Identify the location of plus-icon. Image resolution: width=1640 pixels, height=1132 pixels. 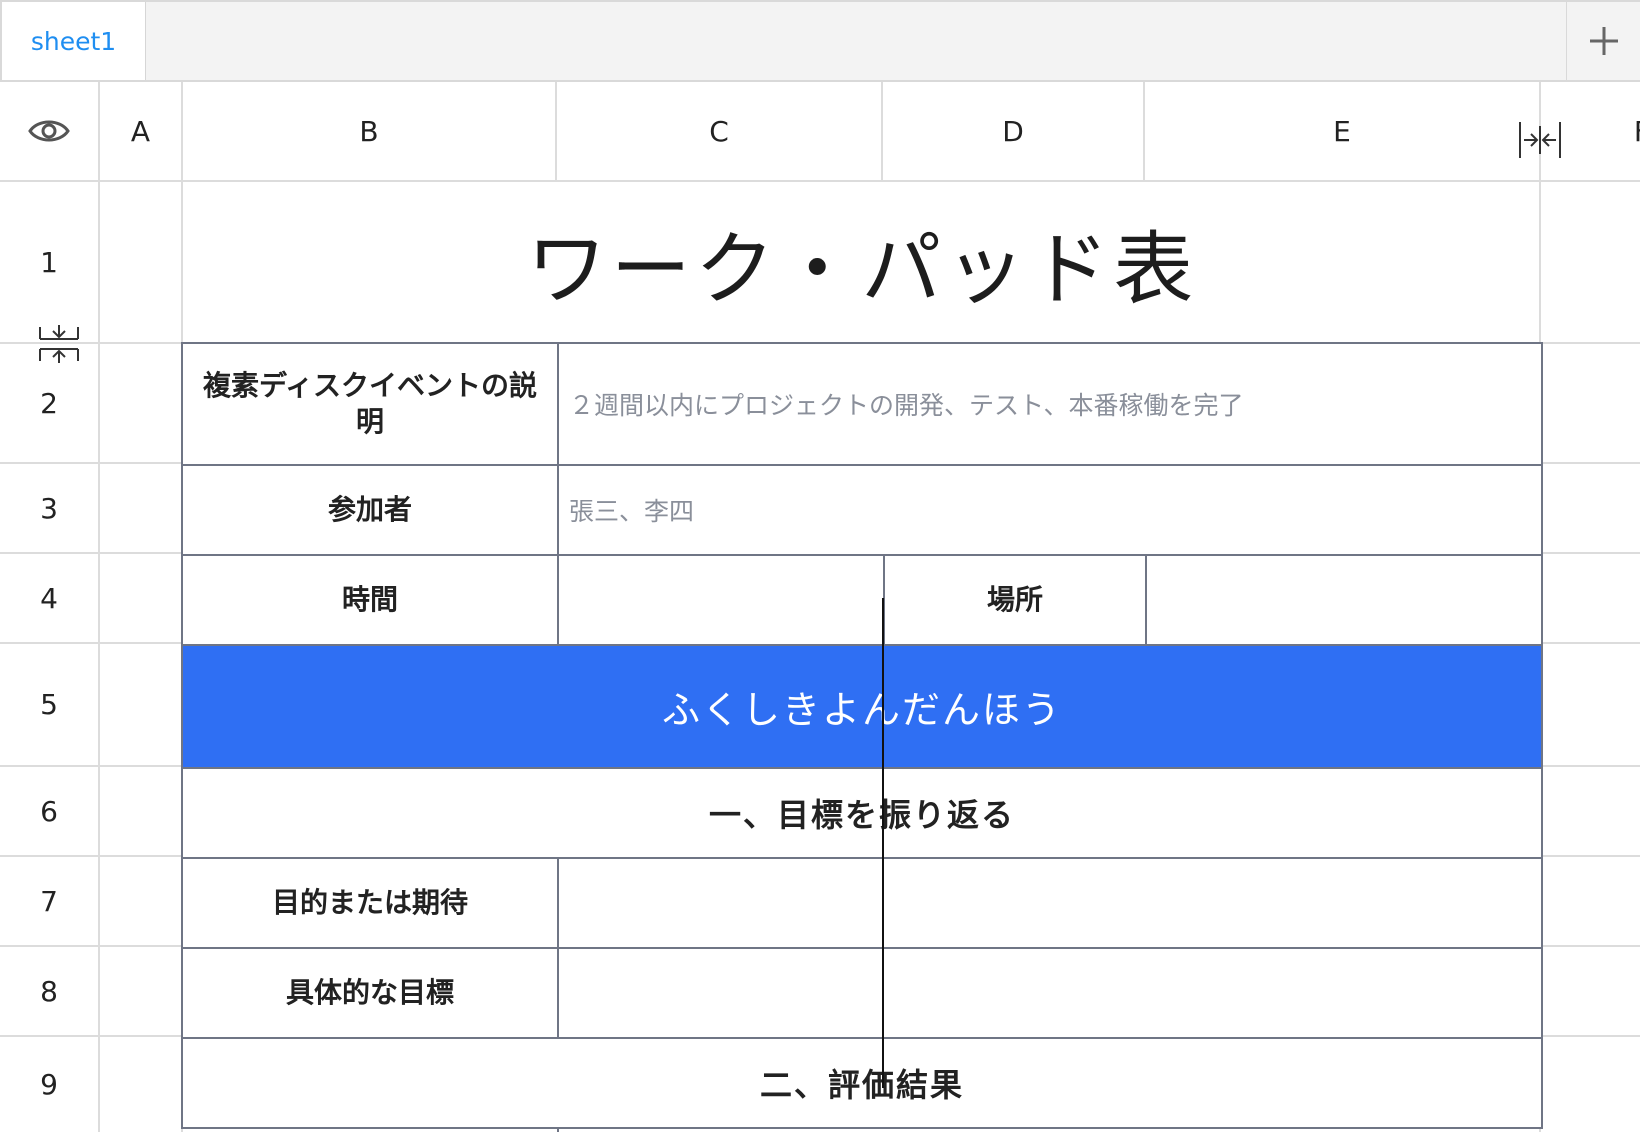
(1603, 41).